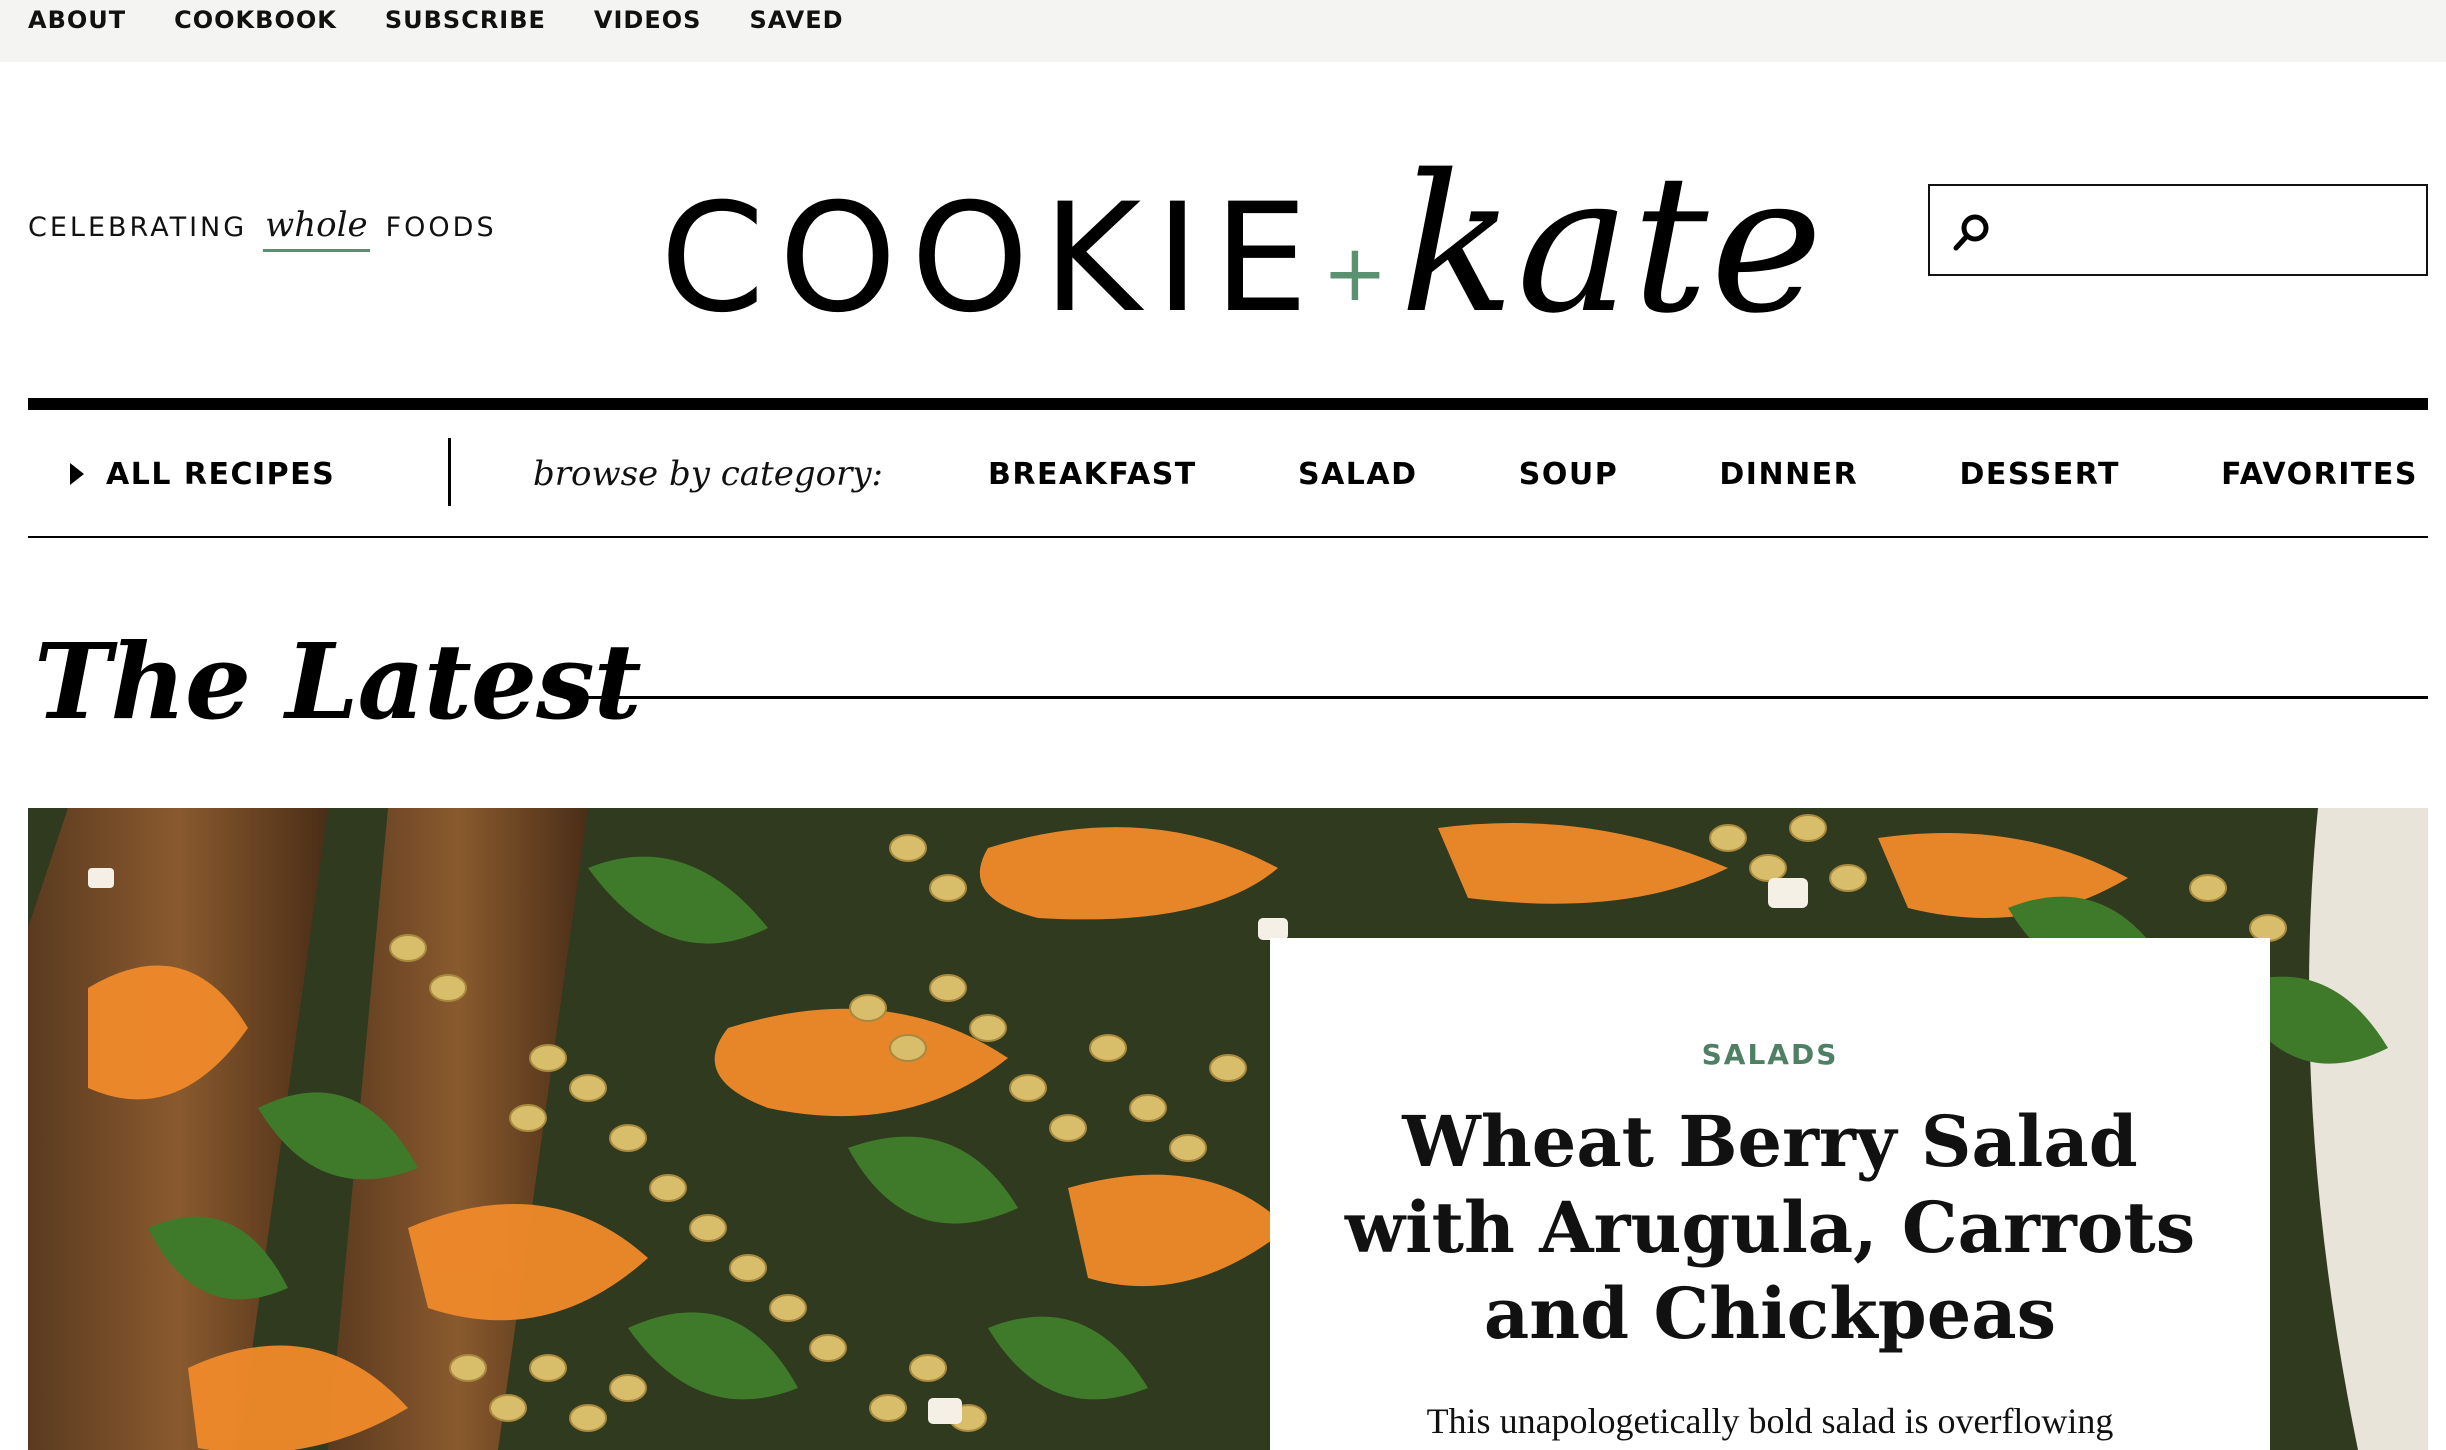 The width and height of the screenshot is (2446, 1450). Describe the element at coordinates (648, 20) in the screenshot. I see `top-nav-videos: VIDEOS` at that location.